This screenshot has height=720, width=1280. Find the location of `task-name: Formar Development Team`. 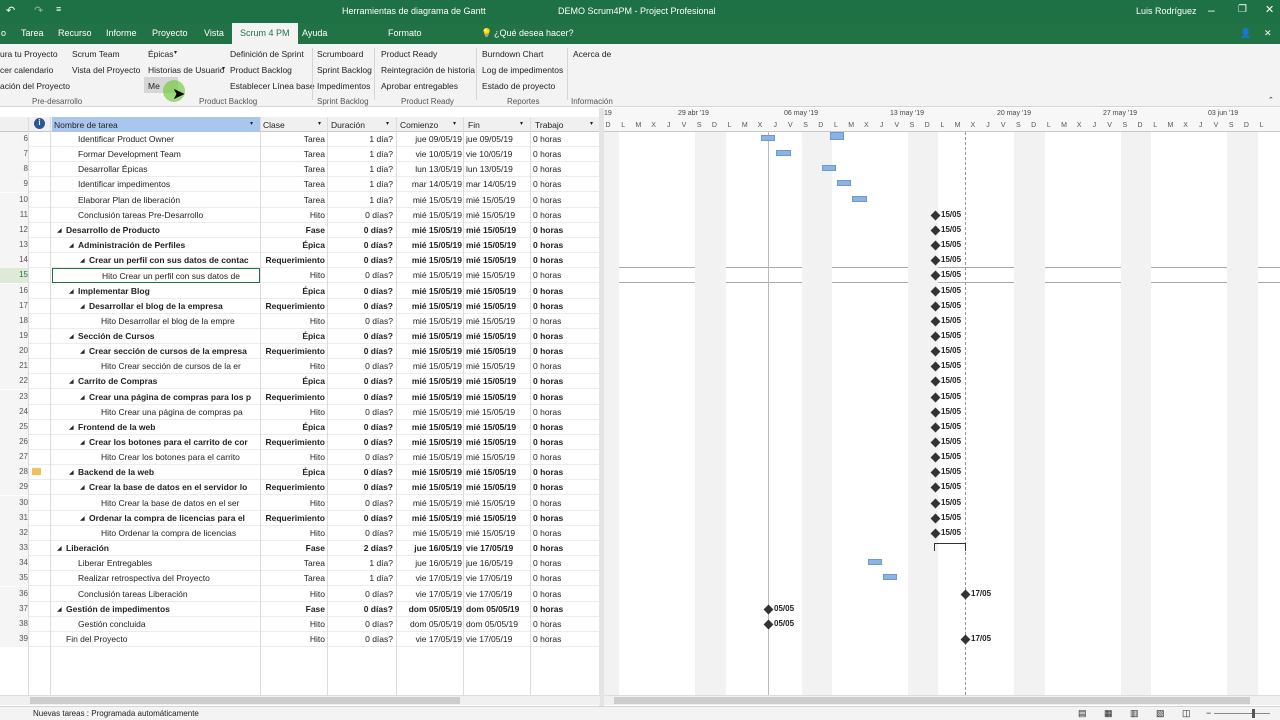

task-name: Formar Development Team is located at coordinates (168, 154).